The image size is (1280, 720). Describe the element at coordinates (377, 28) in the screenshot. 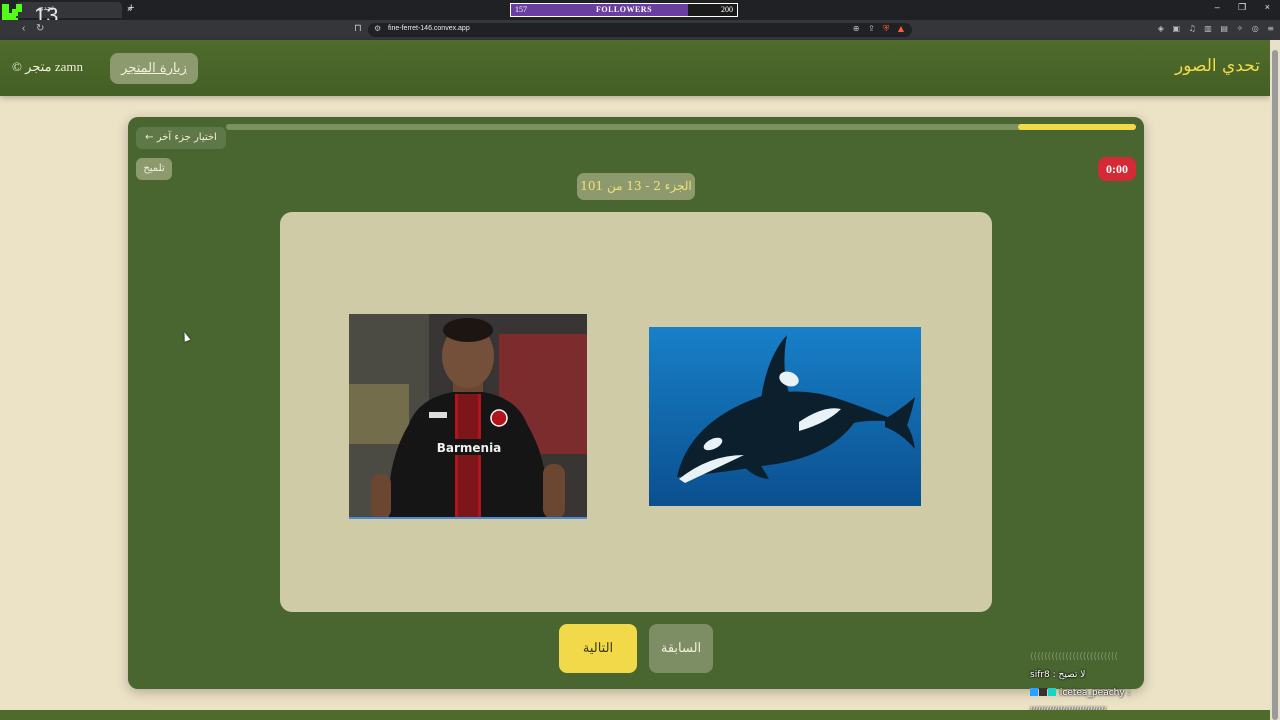

I see `site-info-icon: ⚙` at that location.